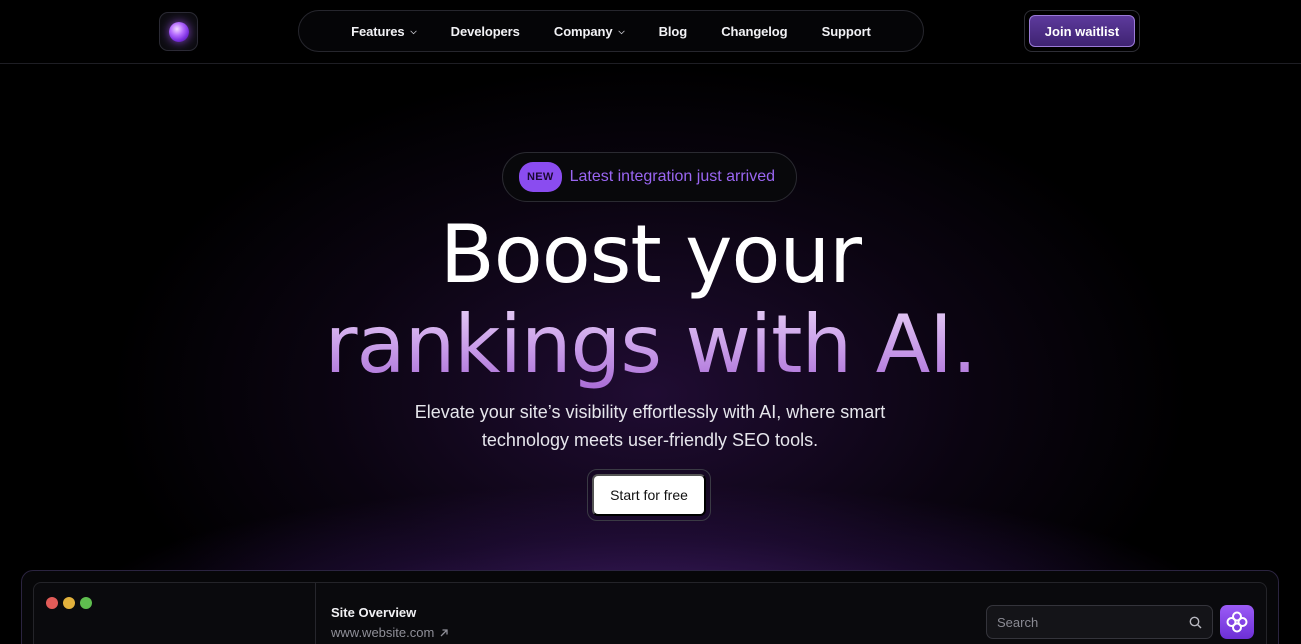 This screenshot has height=644, width=1301. I want to click on home-logo, so click(178, 31).